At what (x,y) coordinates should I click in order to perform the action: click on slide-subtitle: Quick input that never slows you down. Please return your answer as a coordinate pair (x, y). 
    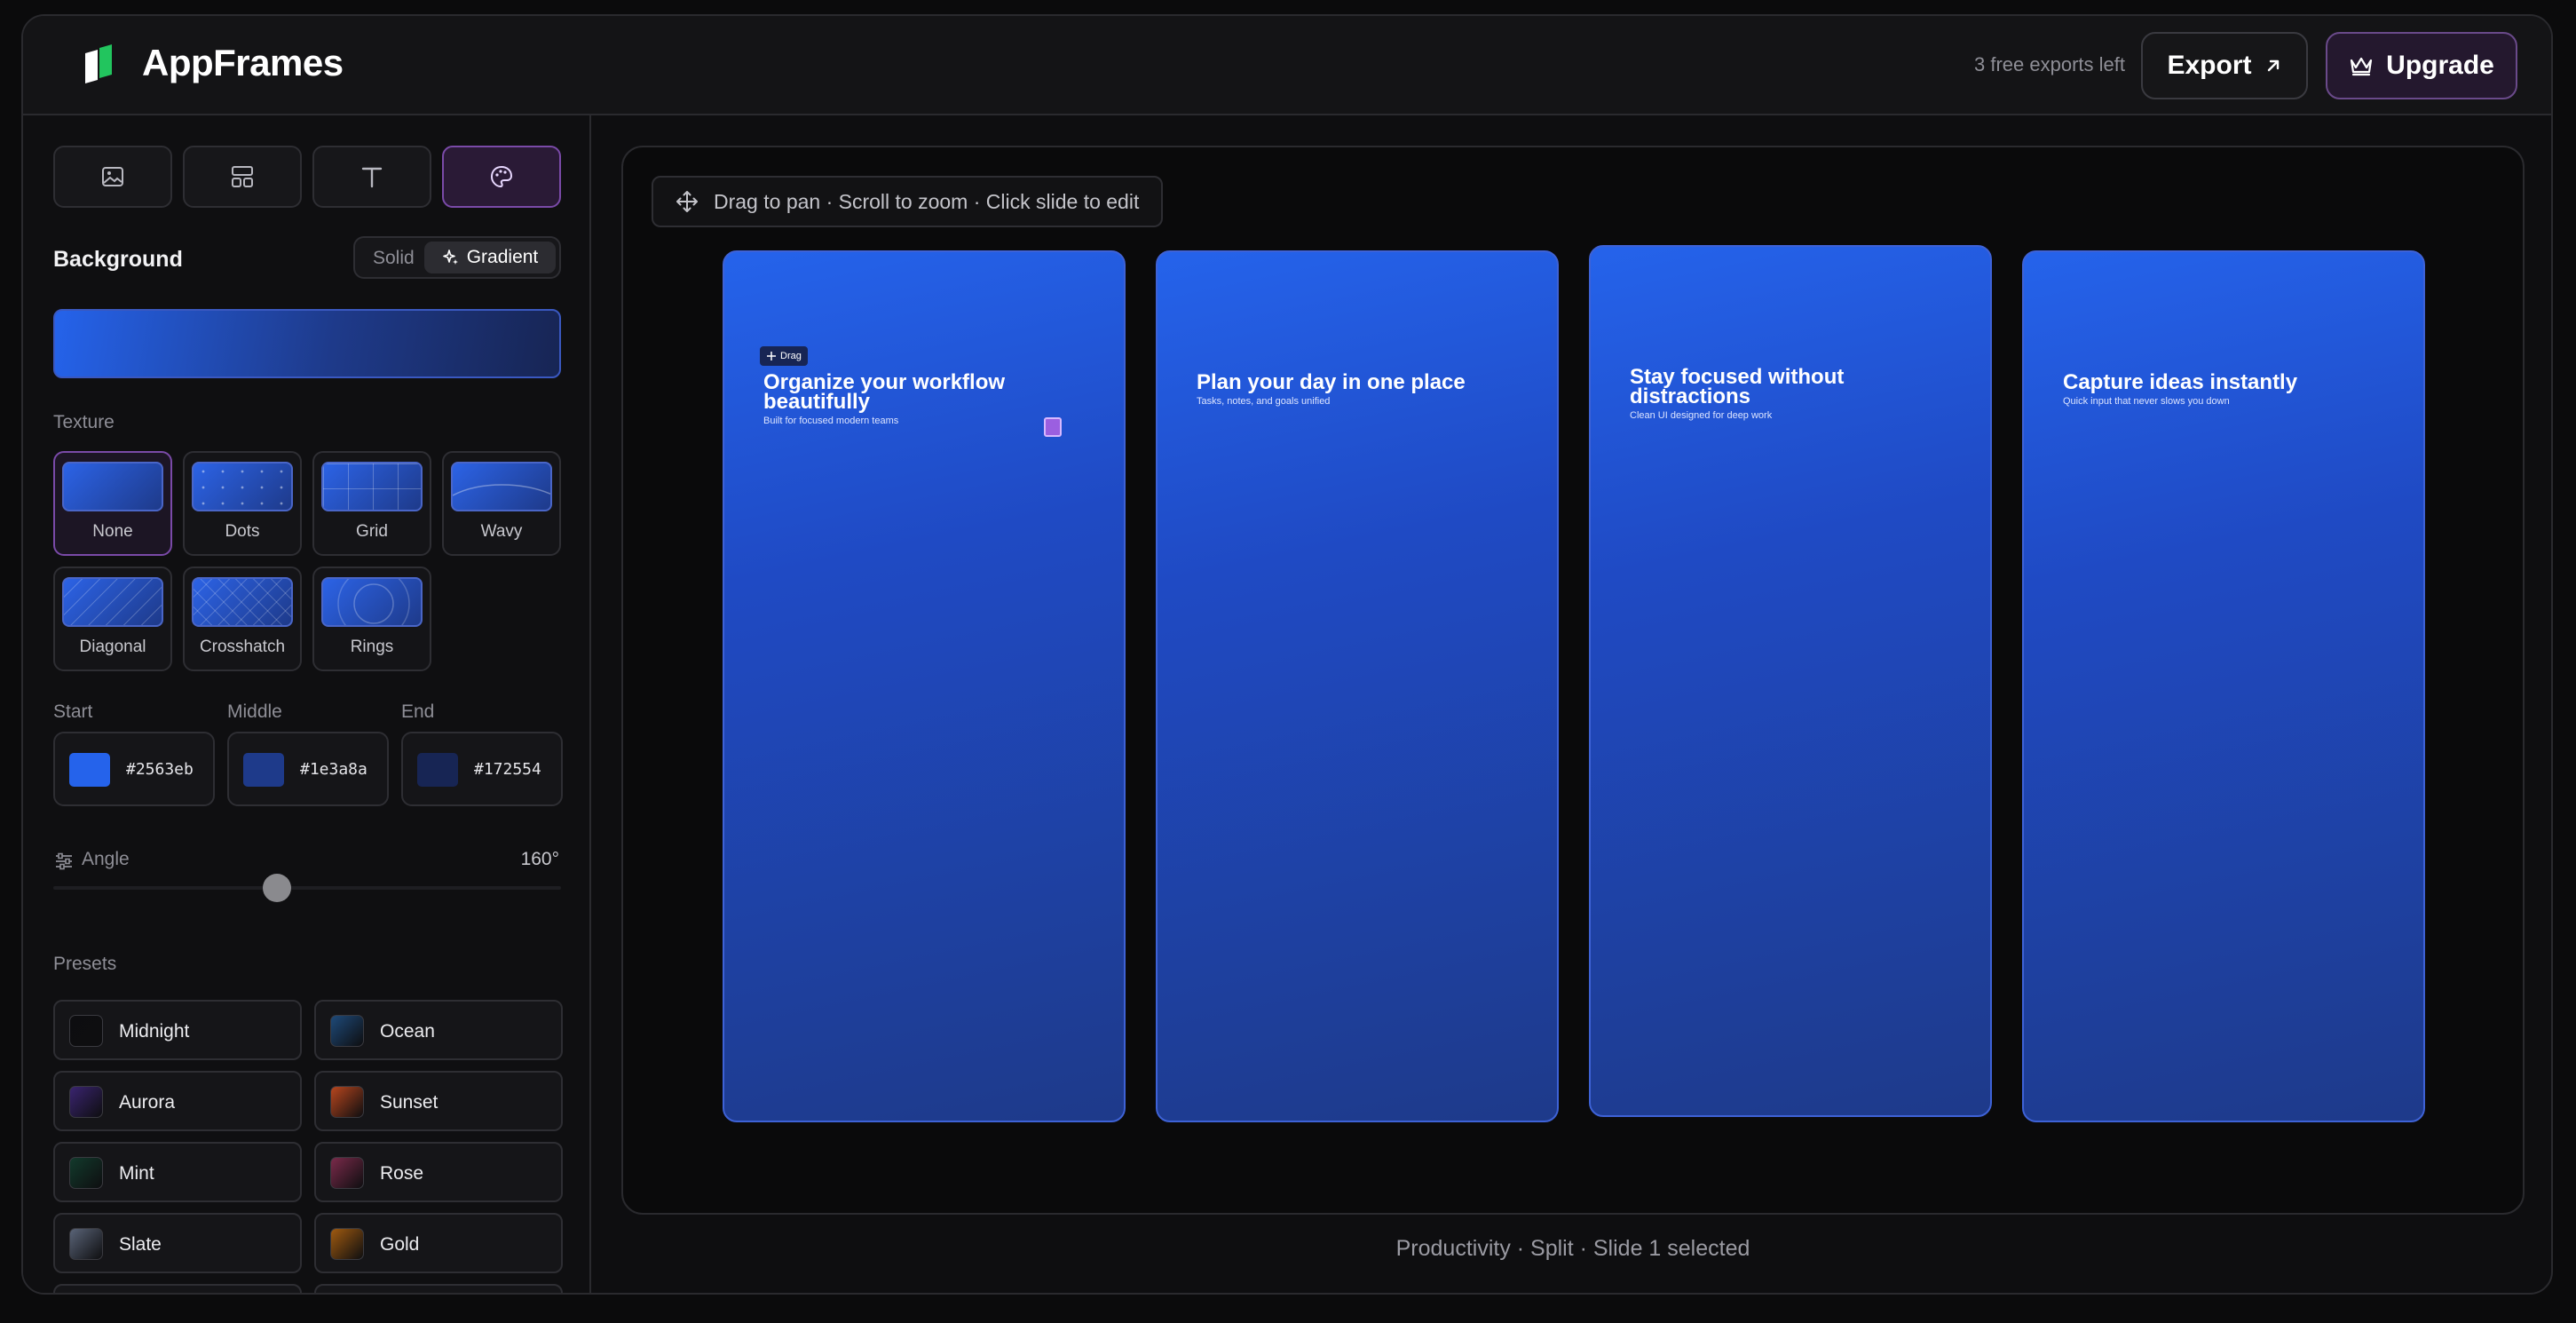
    Looking at the image, I should click on (2146, 402).